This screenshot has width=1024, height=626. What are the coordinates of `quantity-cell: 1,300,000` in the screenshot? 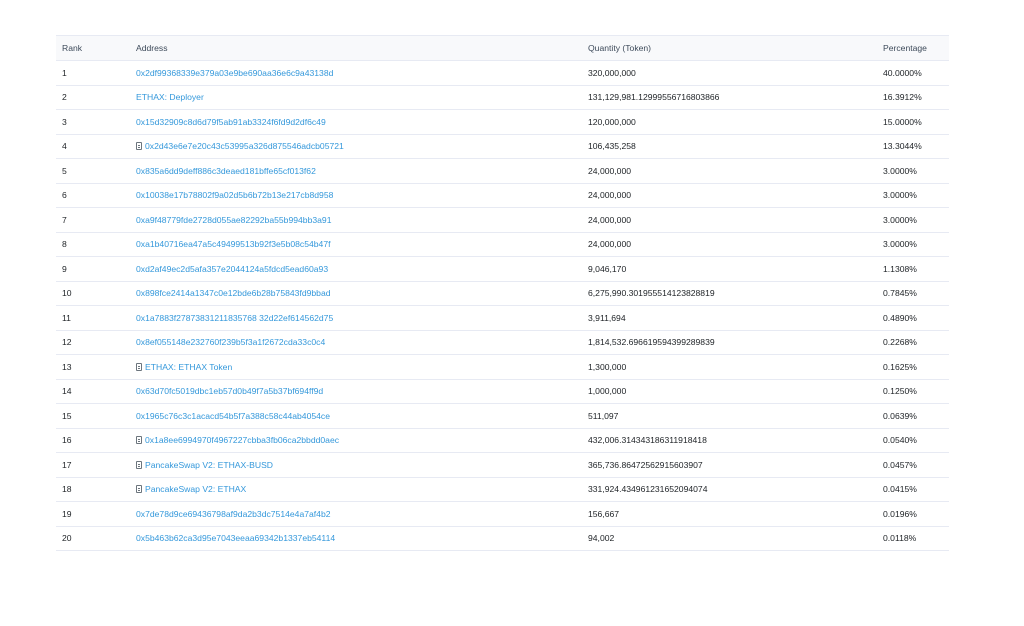 It's located at (607, 366).